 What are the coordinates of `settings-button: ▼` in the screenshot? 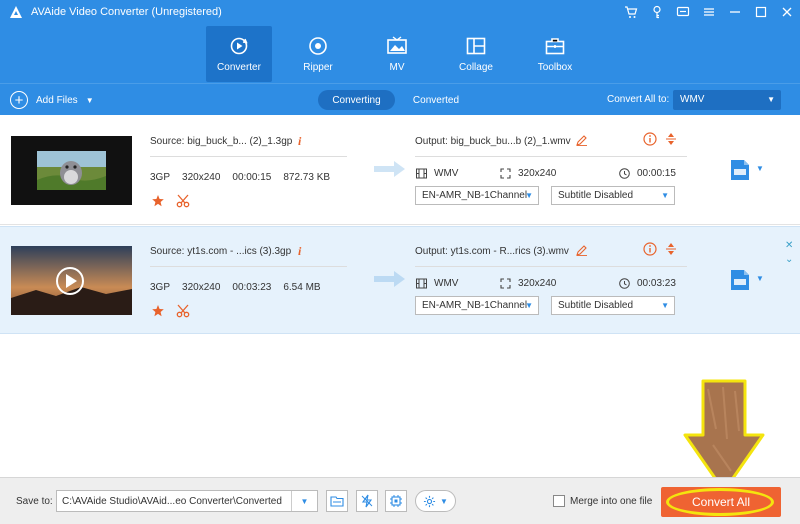 It's located at (435, 501).